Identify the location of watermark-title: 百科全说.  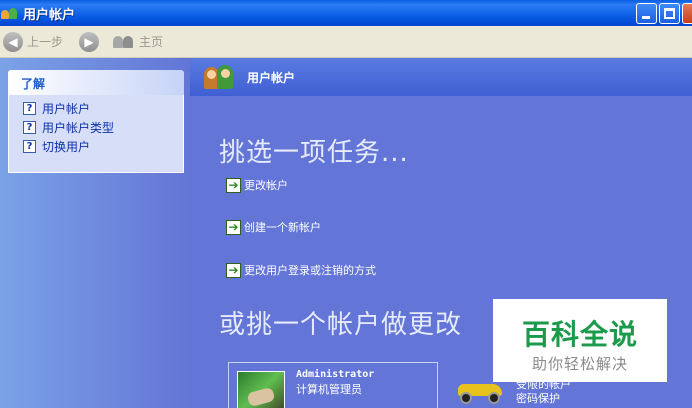
(579, 334).